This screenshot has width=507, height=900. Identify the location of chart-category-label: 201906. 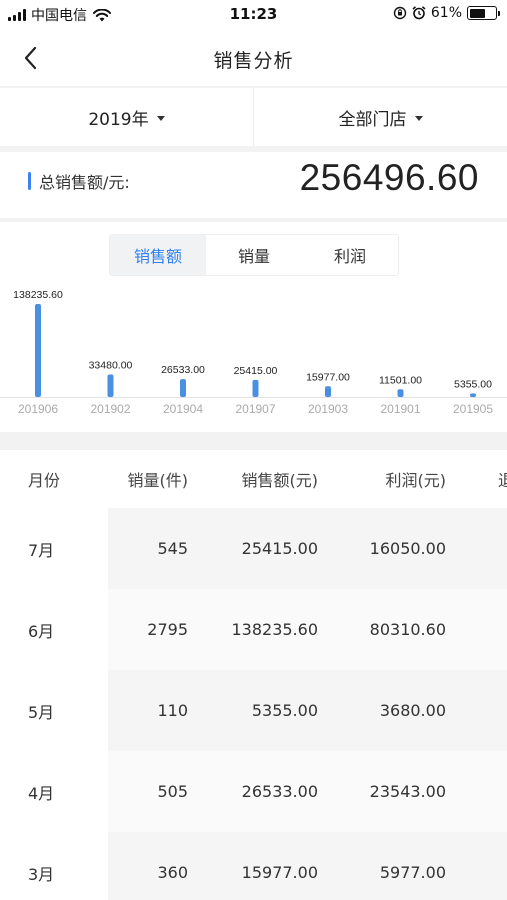
(38, 409).